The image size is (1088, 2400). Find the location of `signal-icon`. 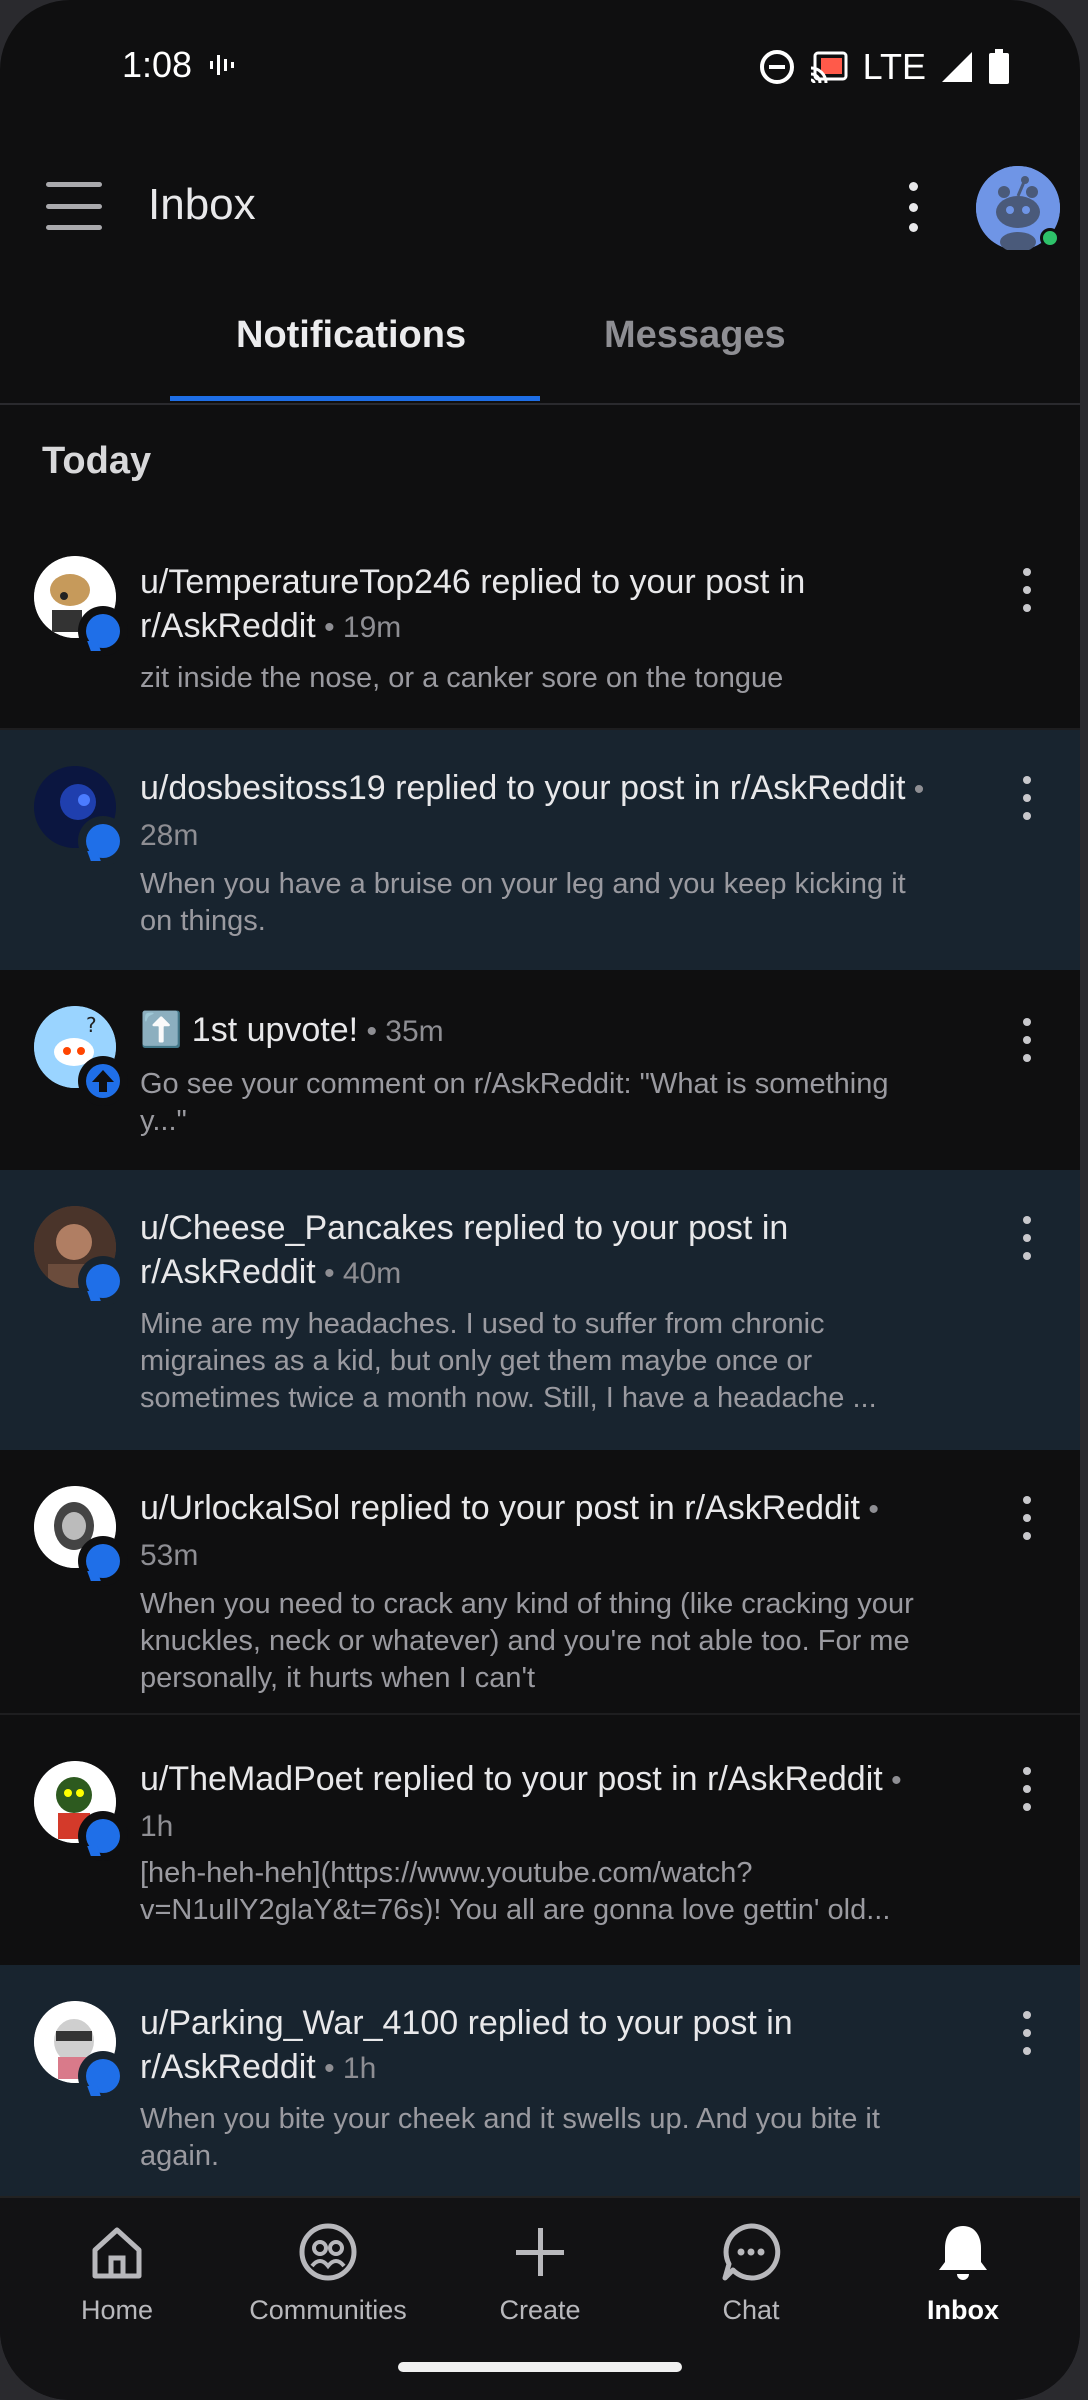

signal-icon is located at coordinates (957, 67).